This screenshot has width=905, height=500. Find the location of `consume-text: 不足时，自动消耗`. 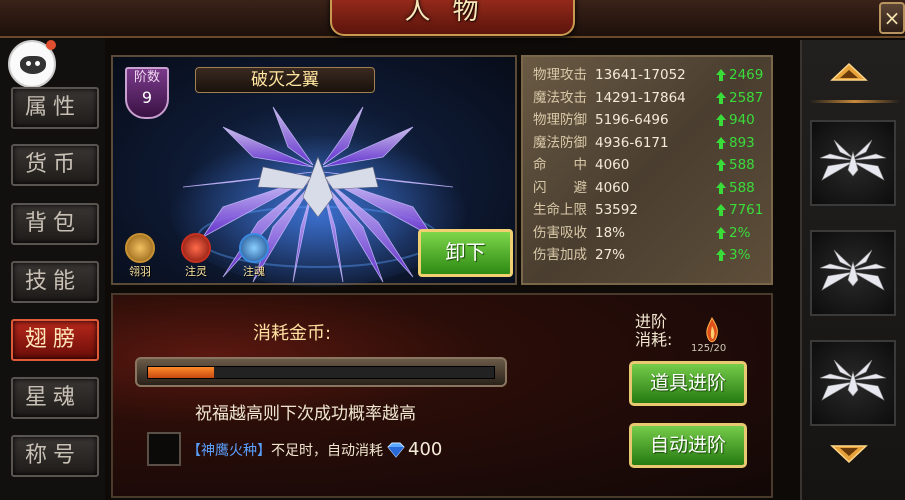

consume-text: 不足时，自动消耗 is located at coordinates (327, 451).